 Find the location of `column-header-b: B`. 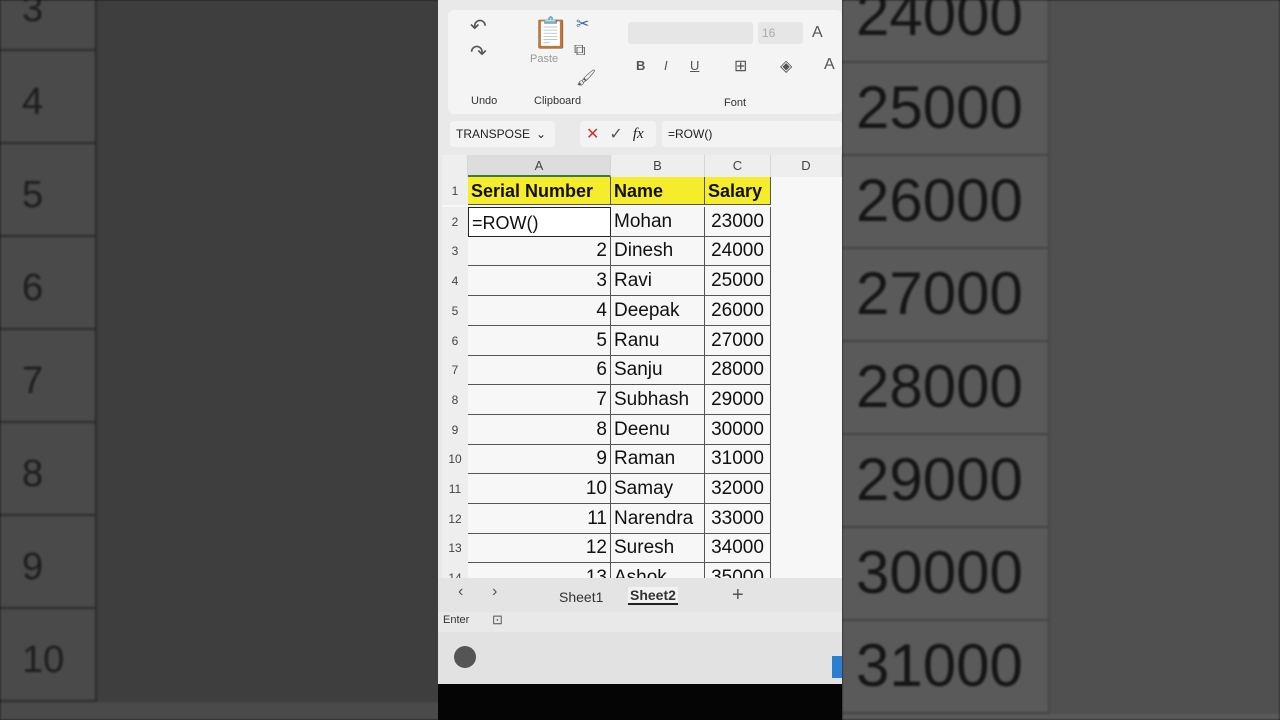

column-header-b: B is located at coordinates (658, 166).